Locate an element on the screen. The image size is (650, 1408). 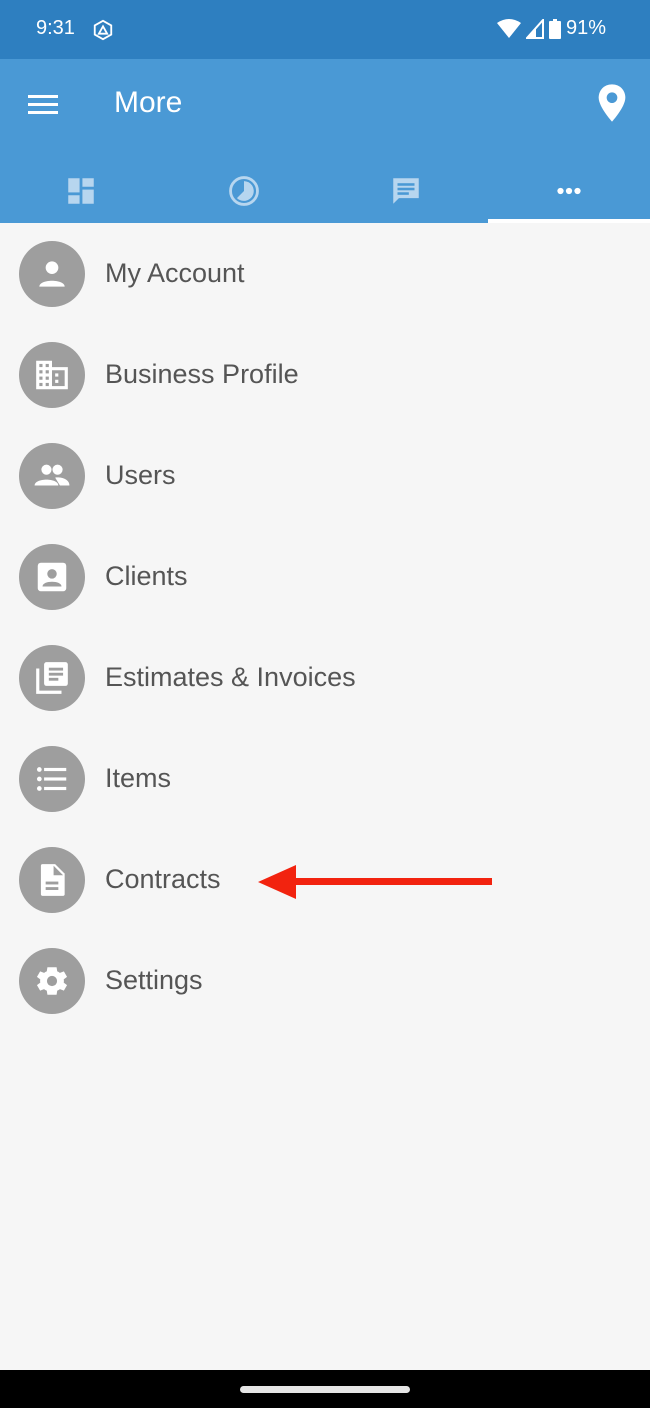
menu-button is located at coordinates (43, 104).